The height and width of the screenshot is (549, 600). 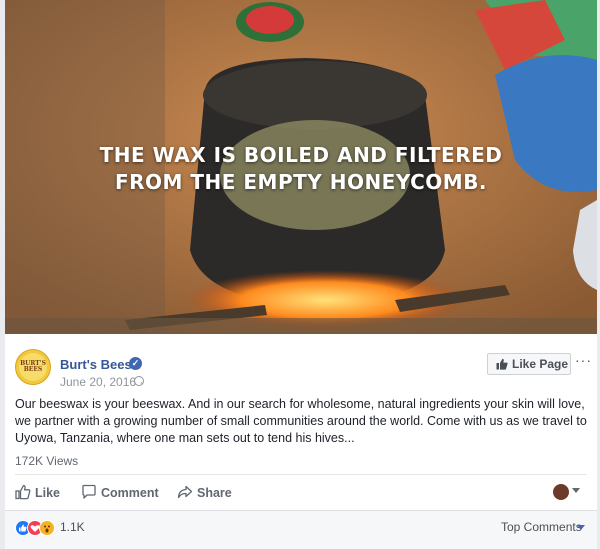 What do you see at coordinates (301, 182) in the screenshot?
I see `caption-line-2: FROM THE EMPTY HONEYCOMB.` at bounding box center [301, 182].